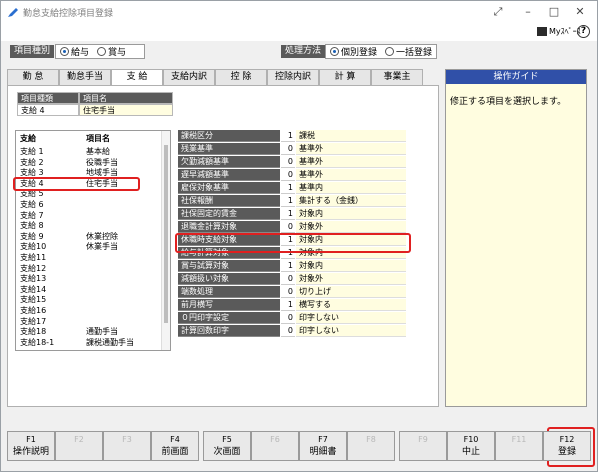 The image size is (598, 472). Describe the element at coordinates (397, 77) in the screenshot. I see `tab-employer: 事業主` at that location.